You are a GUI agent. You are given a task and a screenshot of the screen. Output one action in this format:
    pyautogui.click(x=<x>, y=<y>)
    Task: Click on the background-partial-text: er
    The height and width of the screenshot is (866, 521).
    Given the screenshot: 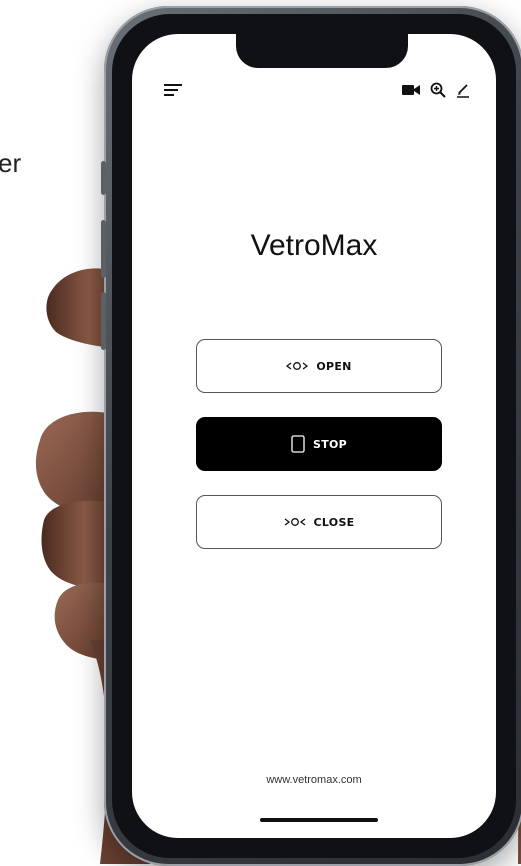 What is the action you would take?
    pyautogui.click(x=11, y=163)
    